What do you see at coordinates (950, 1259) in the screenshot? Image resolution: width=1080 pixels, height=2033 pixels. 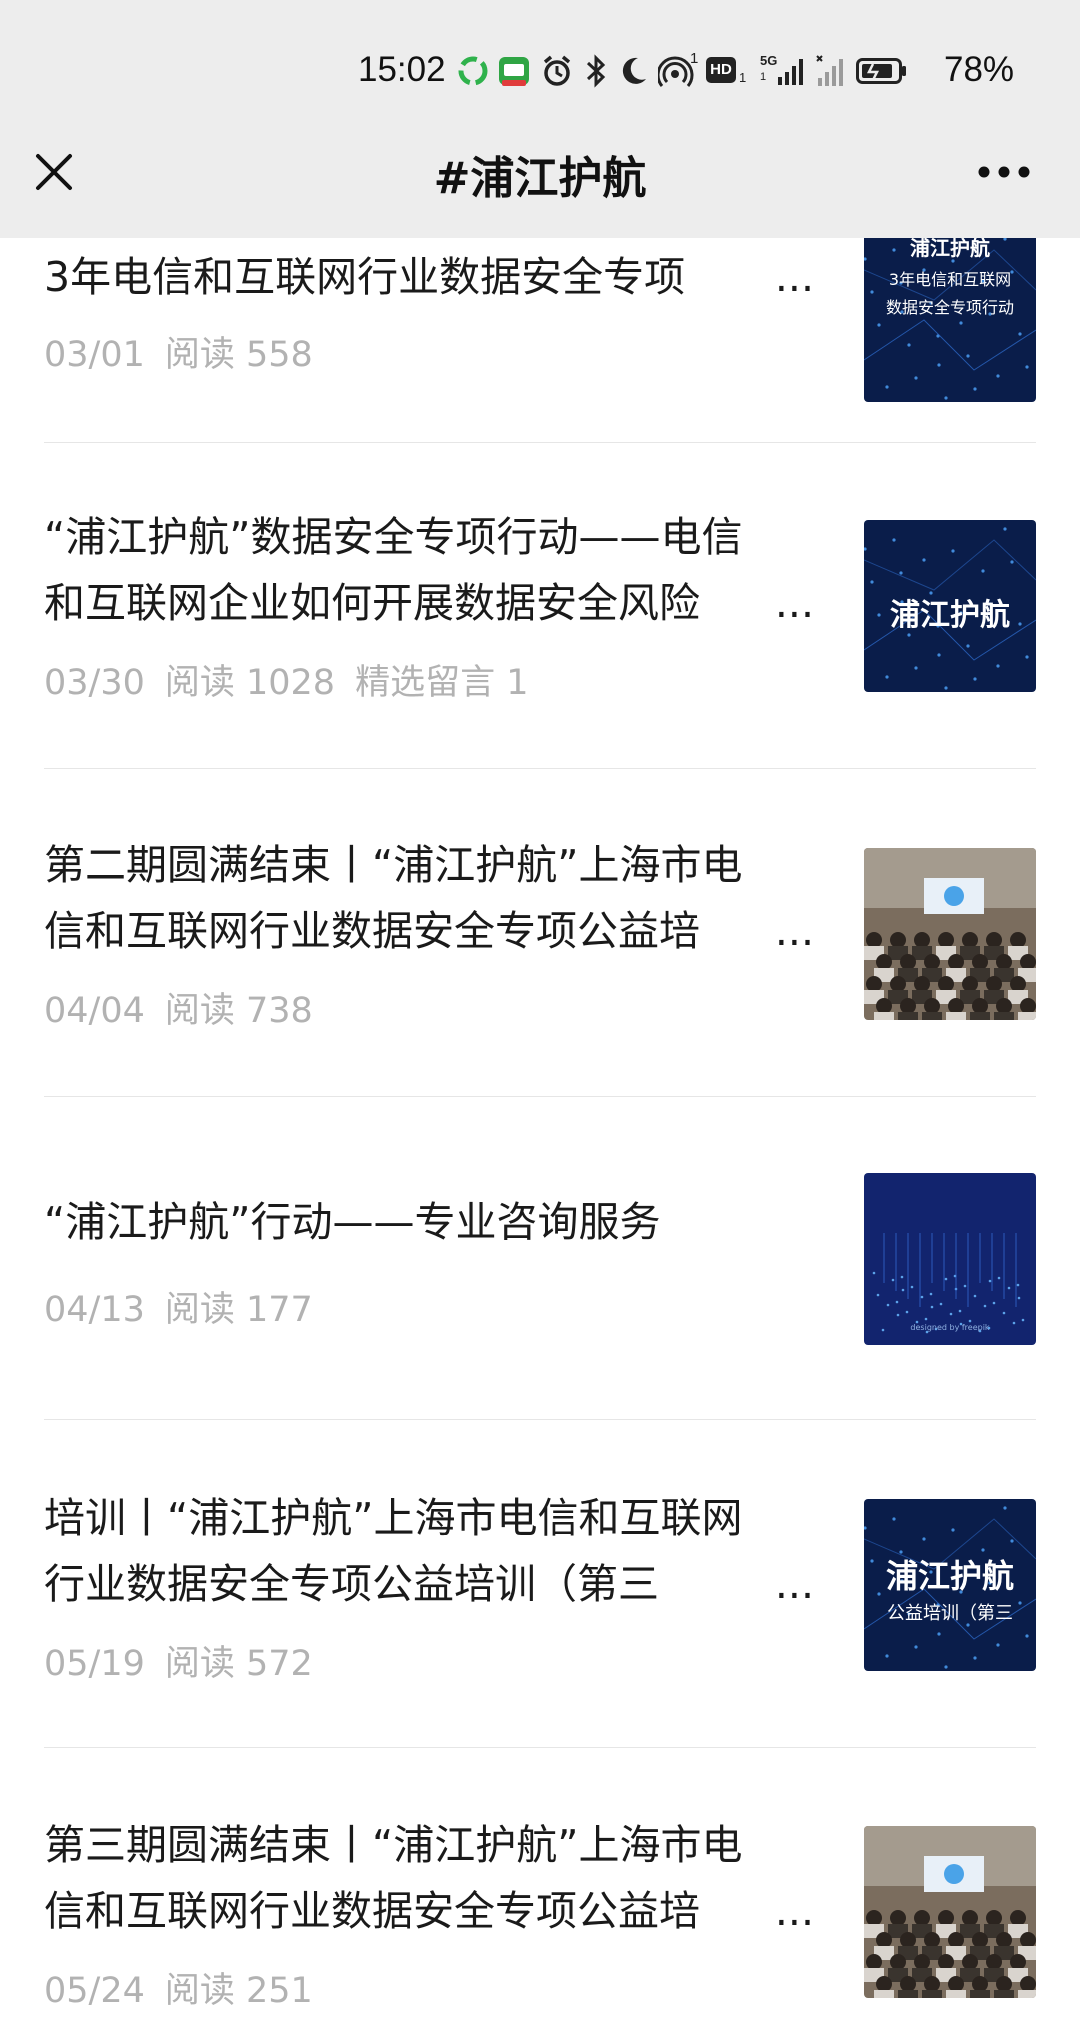 I see `article-thumbnail: designed by freepik` at bounding box center [950, 1259].